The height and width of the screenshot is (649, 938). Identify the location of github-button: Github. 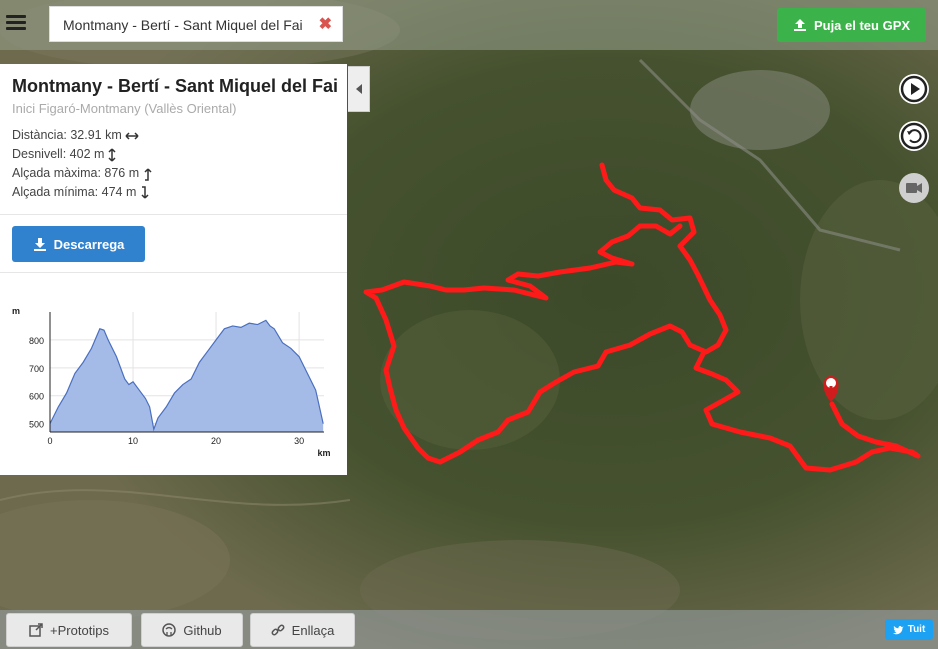
(192, 630).